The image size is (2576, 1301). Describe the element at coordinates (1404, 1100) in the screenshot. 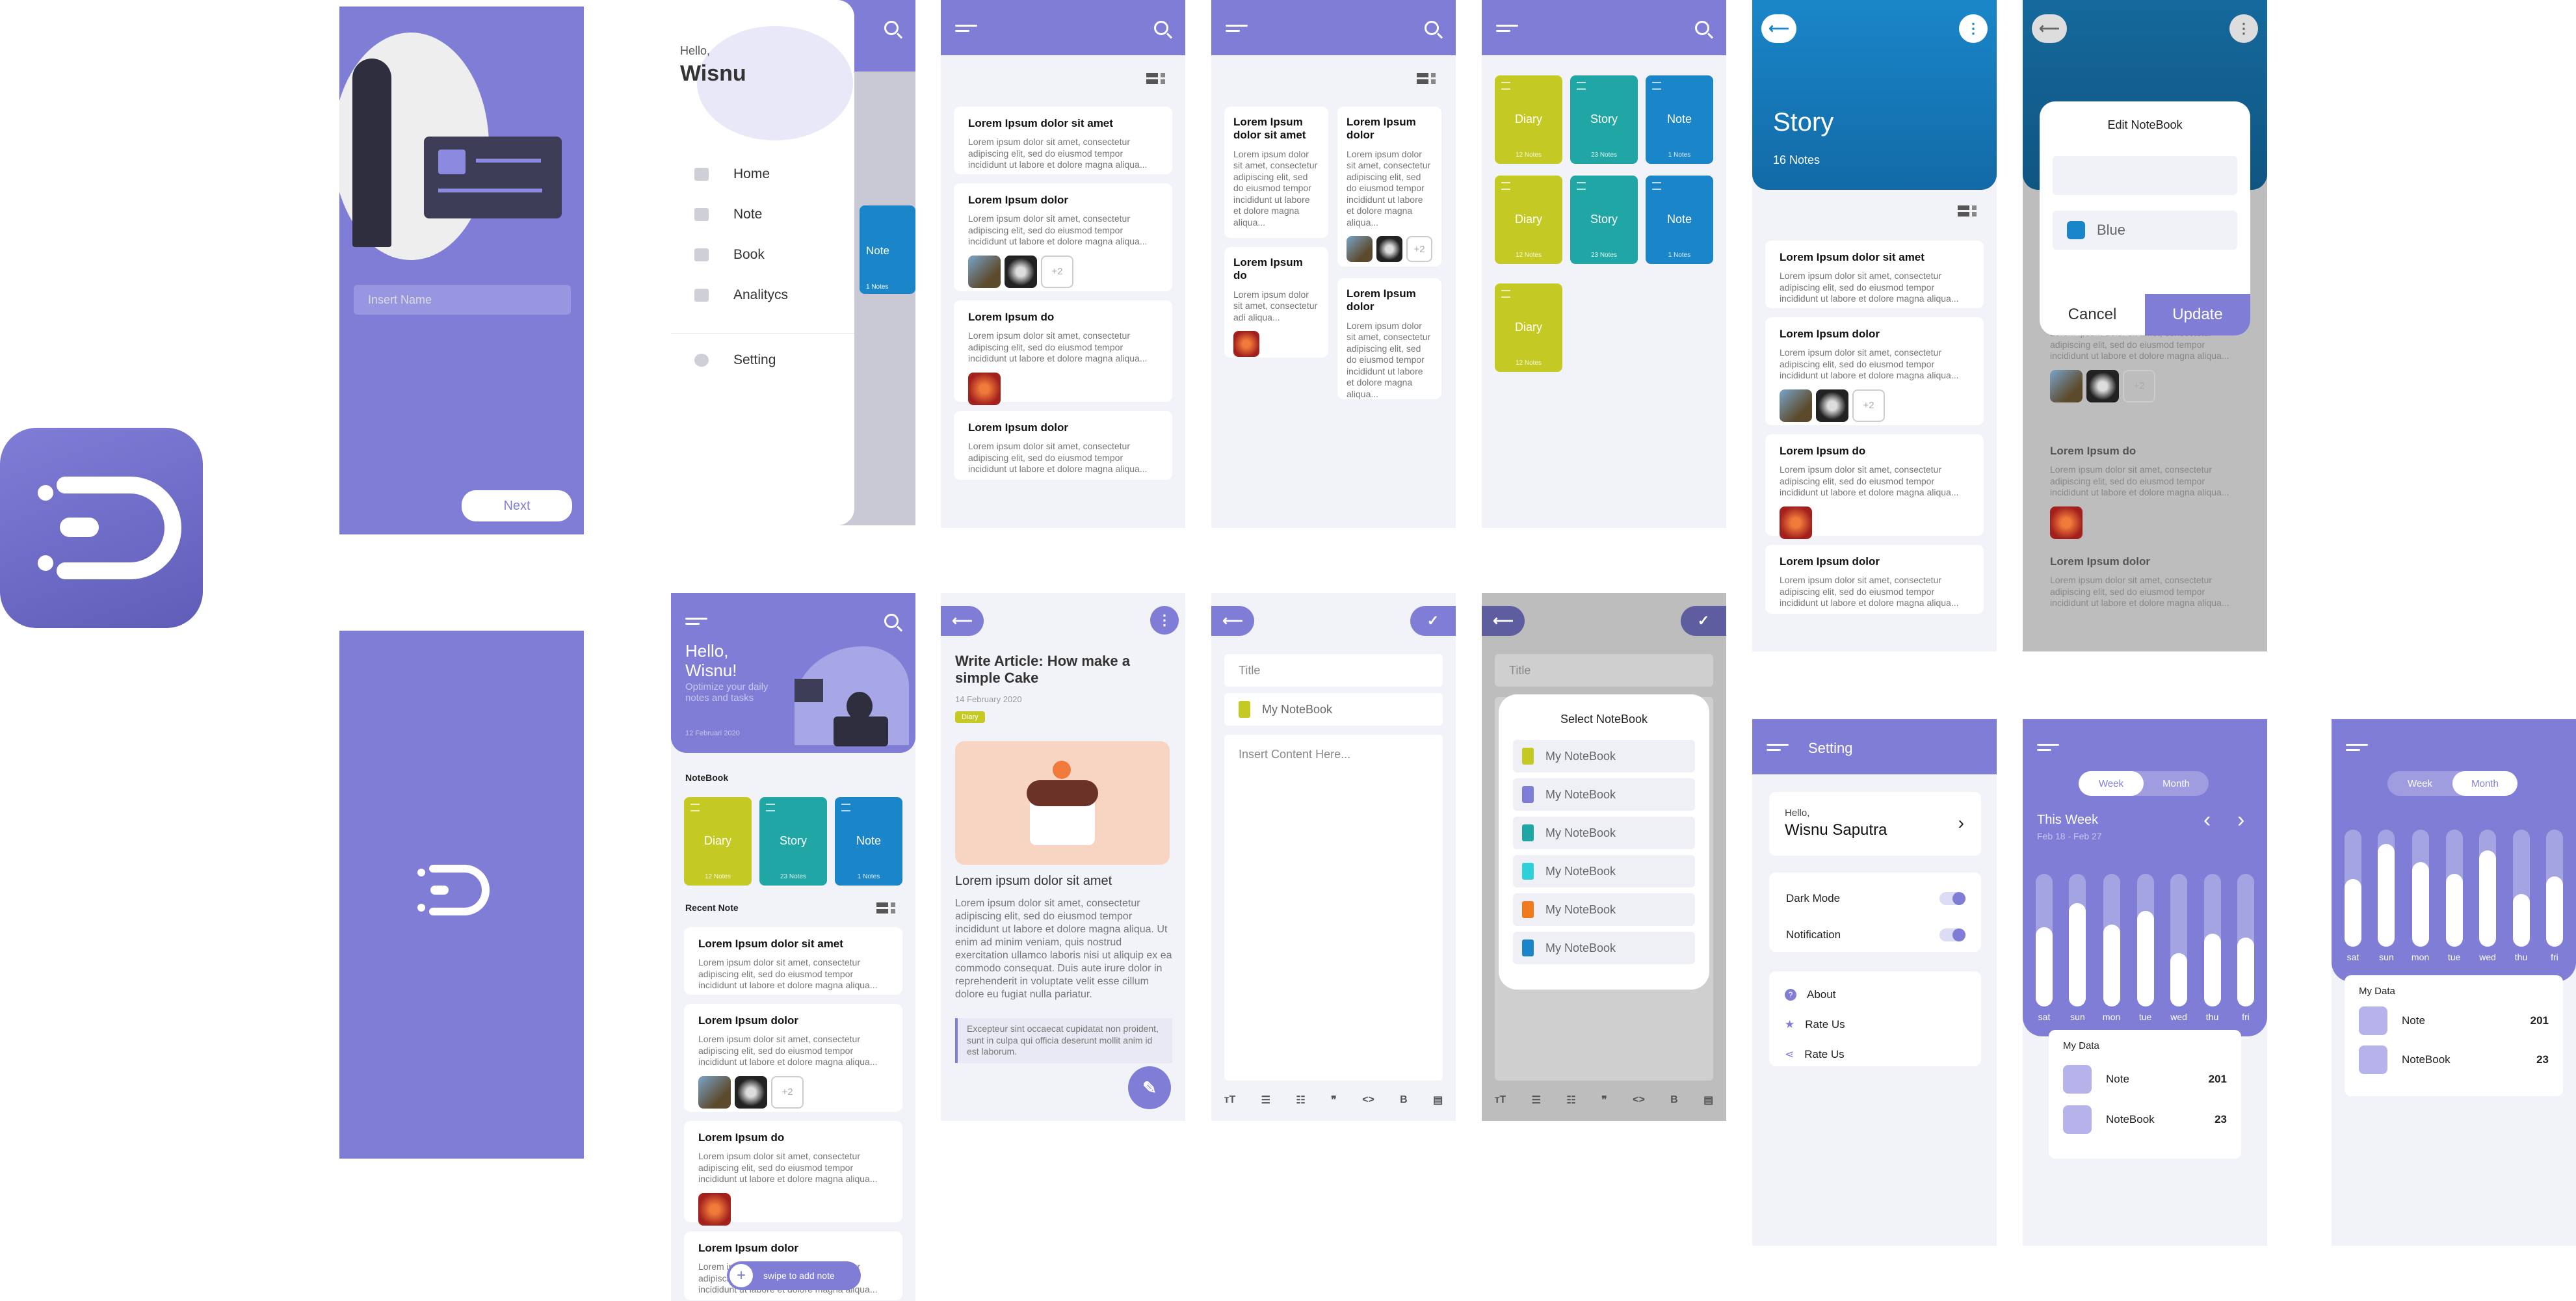

I see `bold-icon: B` at that location.